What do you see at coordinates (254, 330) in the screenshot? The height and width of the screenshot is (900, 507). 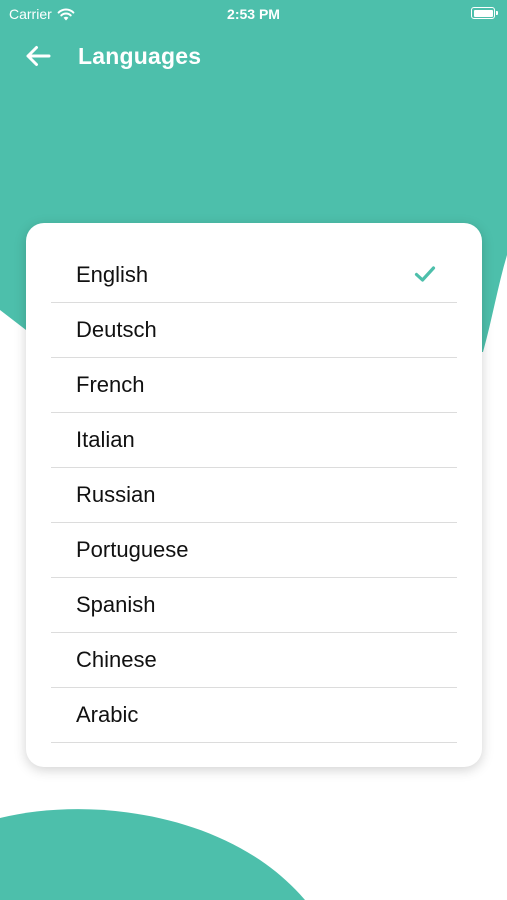 I see `language-item-deutsch: Deutsch` at bounding box center [254, 330].